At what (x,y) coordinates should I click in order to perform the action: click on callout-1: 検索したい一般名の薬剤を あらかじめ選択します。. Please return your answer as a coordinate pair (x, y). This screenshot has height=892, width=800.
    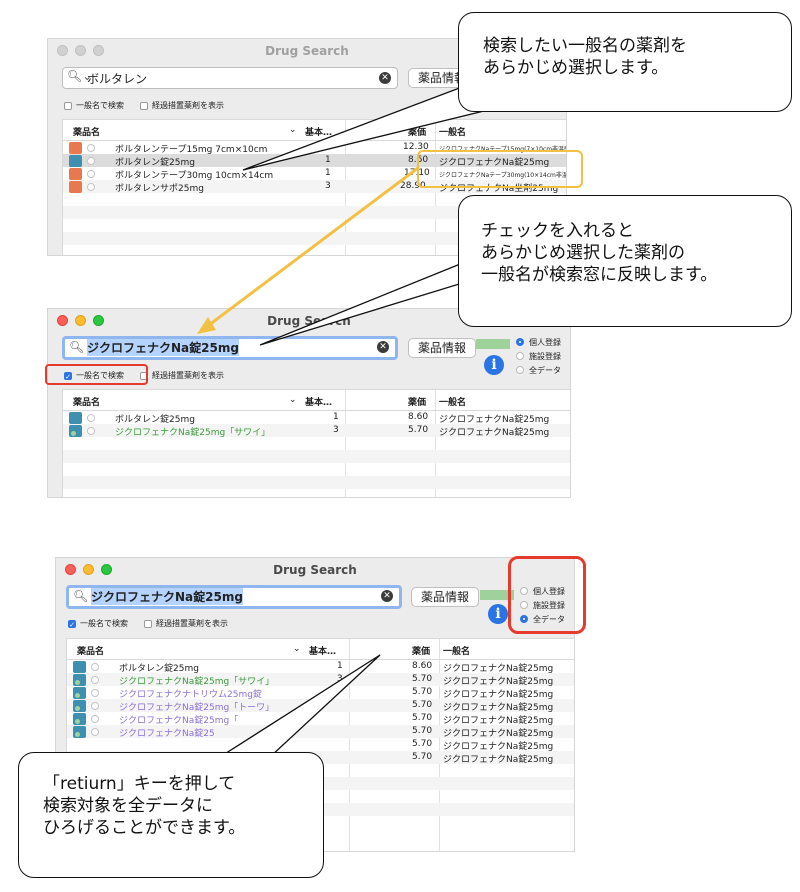
    Looking at the image, I should click on (625, 62).